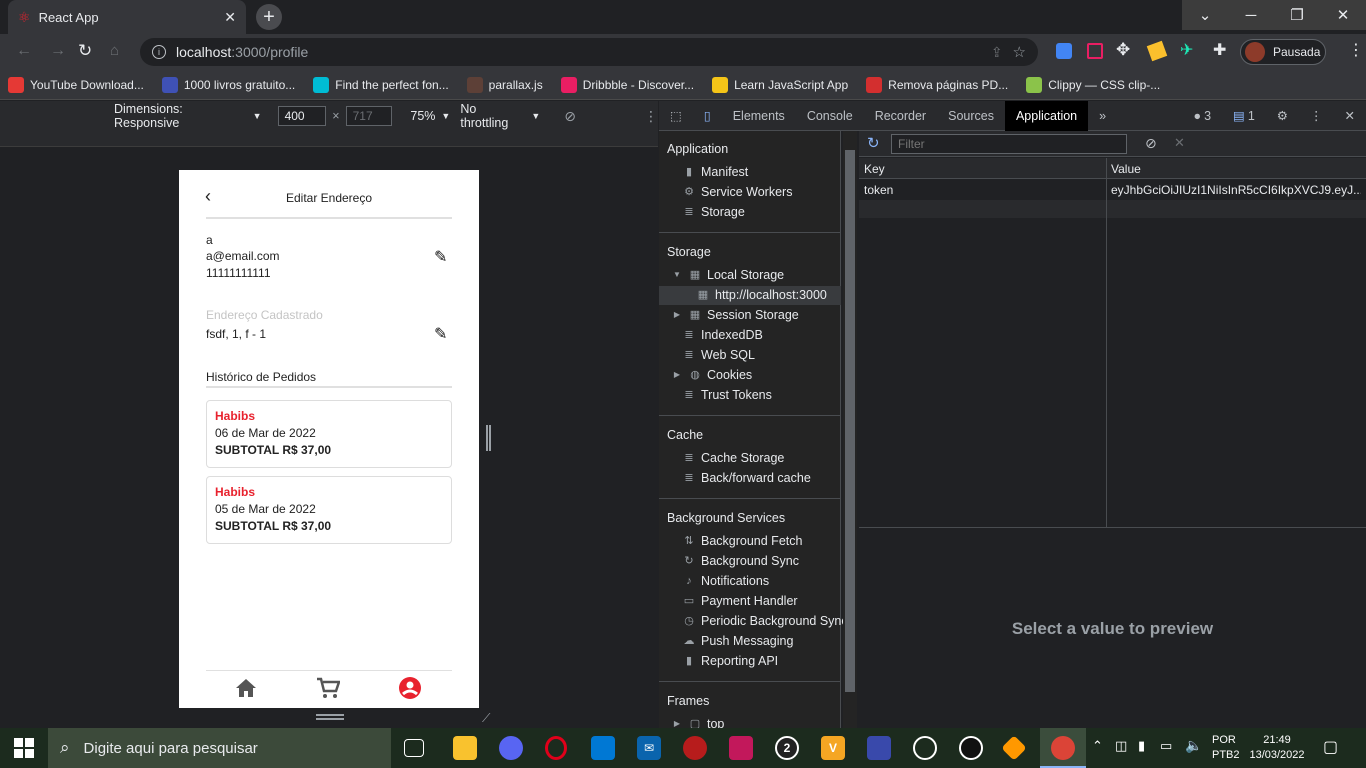 The height and width of the screenshot is (768, 1366). What do you see at coordinates (1251, 15) in the screenshot?
I see `minimize-icon: ─` at bounding box center [1251, 15].